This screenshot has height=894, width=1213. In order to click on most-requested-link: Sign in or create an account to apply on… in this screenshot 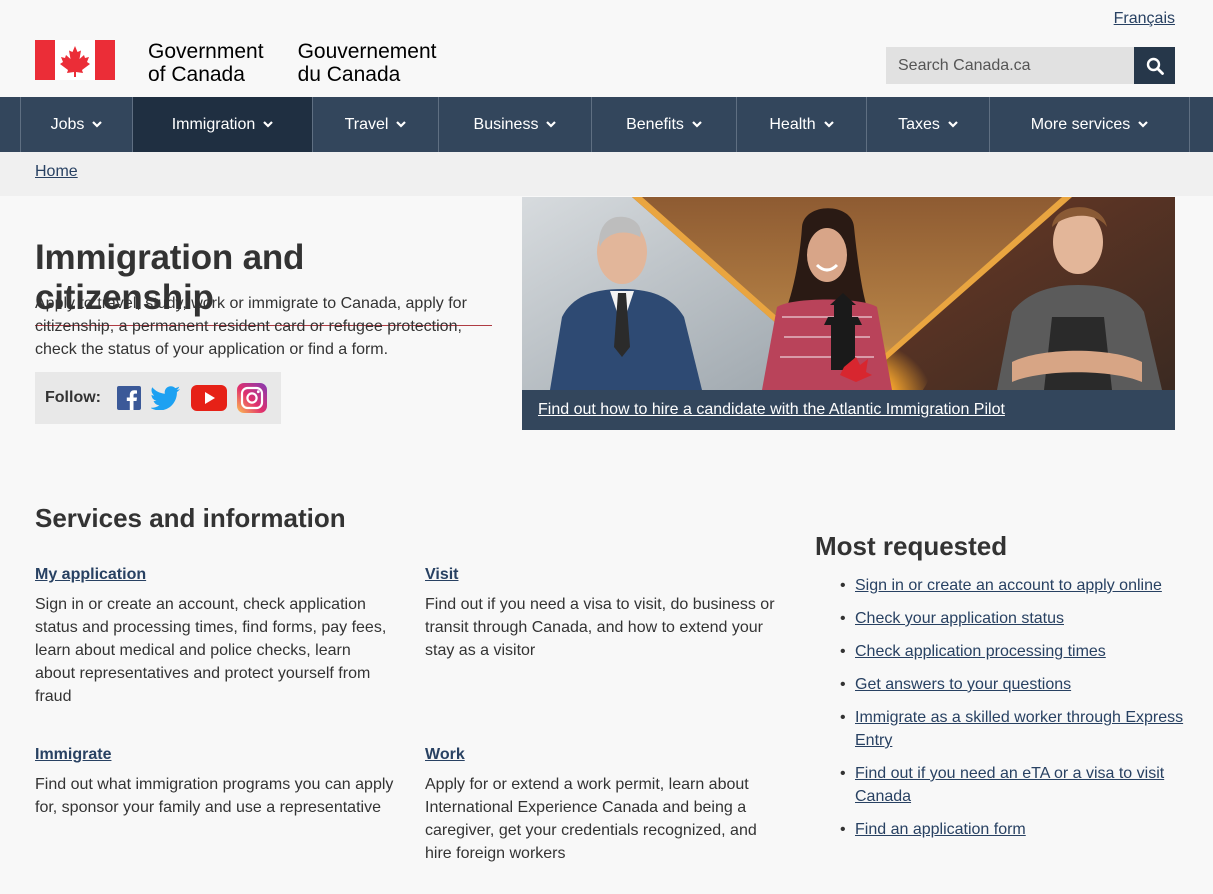, I will do `click(1008, 585)`.